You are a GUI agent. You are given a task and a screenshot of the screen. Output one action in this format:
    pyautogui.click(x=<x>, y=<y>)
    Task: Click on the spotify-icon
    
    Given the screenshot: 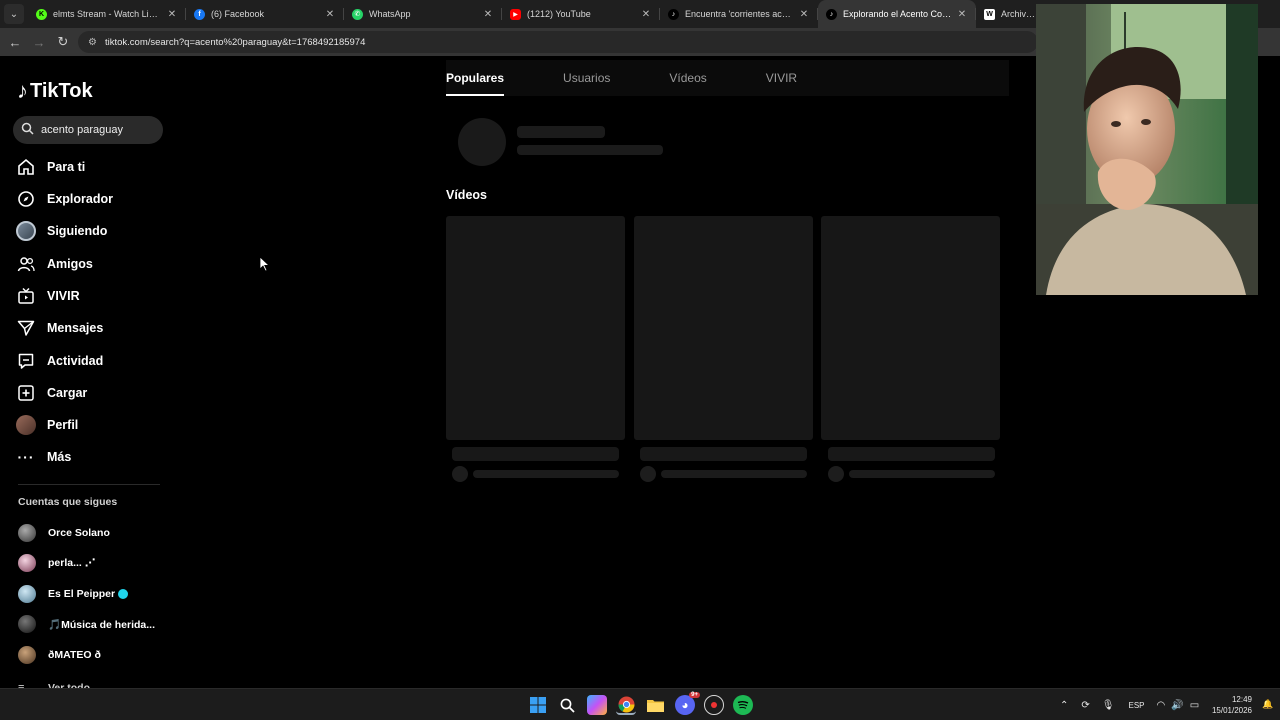 What is the action you would take?
    pyautogui.click(x=743, y=705)
    